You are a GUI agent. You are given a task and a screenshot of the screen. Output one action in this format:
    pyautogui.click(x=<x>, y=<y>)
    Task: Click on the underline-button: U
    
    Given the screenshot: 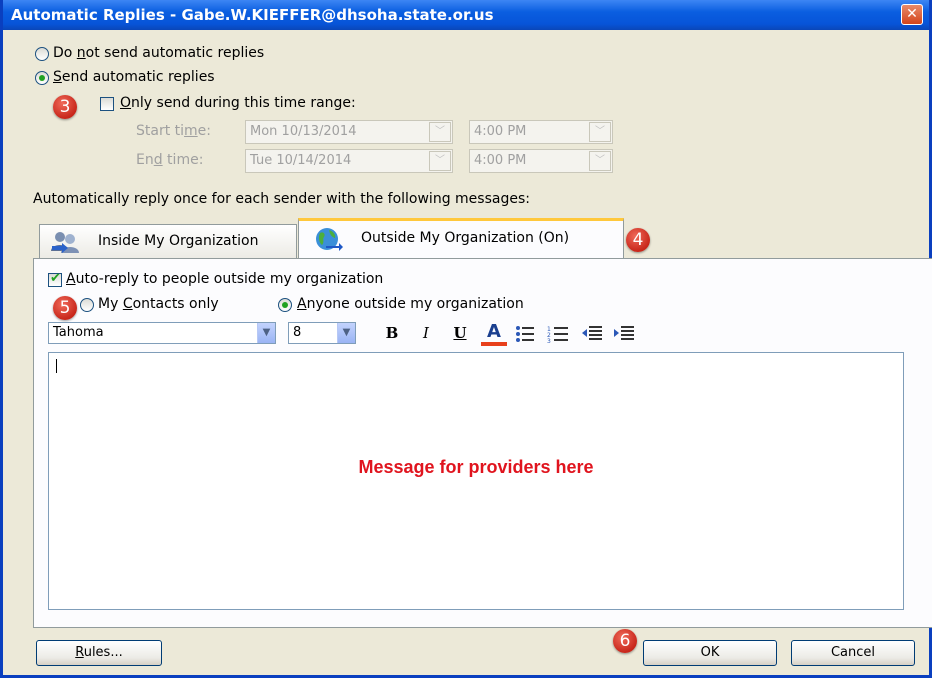 What is the action you would take?
    pyautogui.click(x=460, y=333)
    